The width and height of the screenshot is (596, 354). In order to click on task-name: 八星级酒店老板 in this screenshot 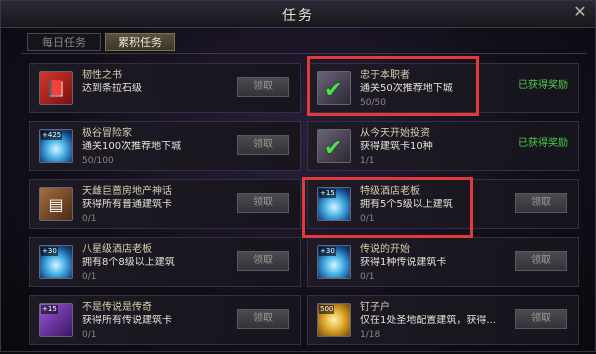, I will do `click(117, 249)`.